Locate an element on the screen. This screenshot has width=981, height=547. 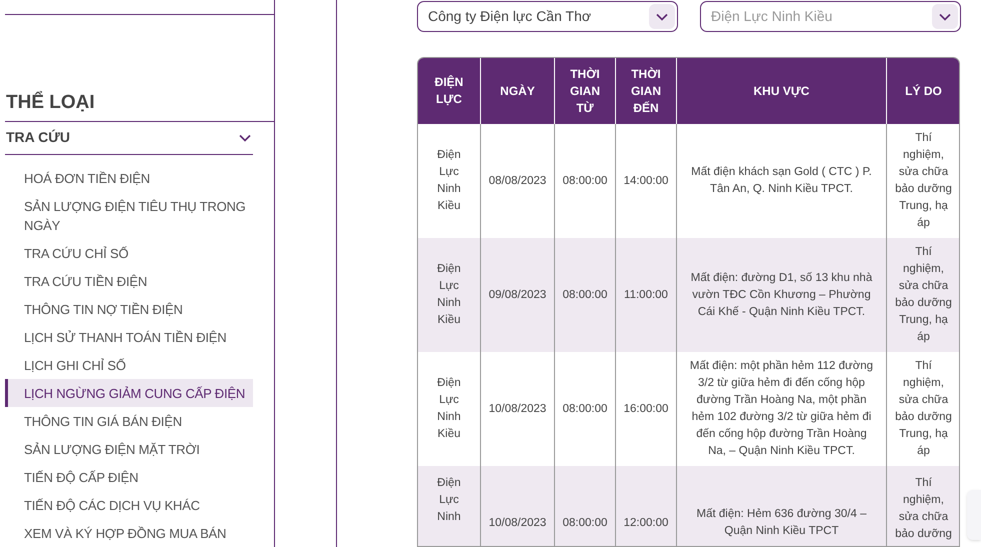
table-cell-text: Mất điện: một phần hẻm 112 đường 3/2 từ giữa hẻm đi đến cống hộp đường Trần Hoàng Na, một phần hẻm 102 đường 3/2 từ giữa hẻm đi đến cống hộp đường Trần Hoàng Na, – Quận Ninh Kiều TPCT. is located at coordinates (781, 409).